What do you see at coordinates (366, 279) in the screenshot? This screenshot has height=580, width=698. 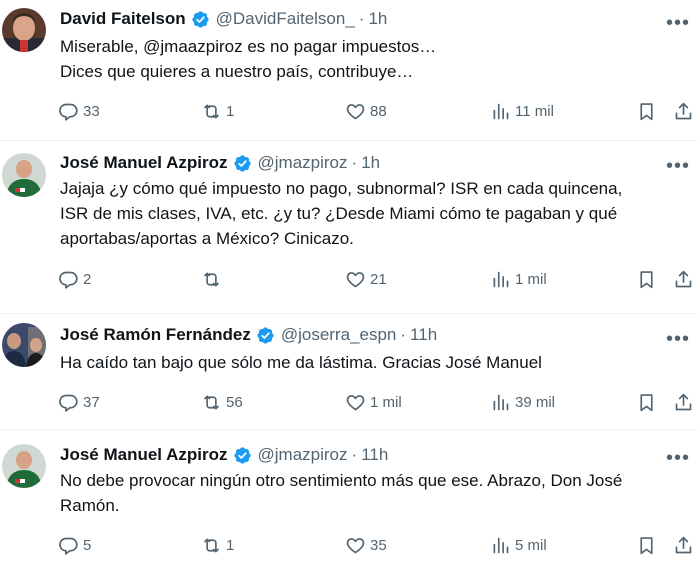 I see `like-button: 21` at bounding box center [366, 279].